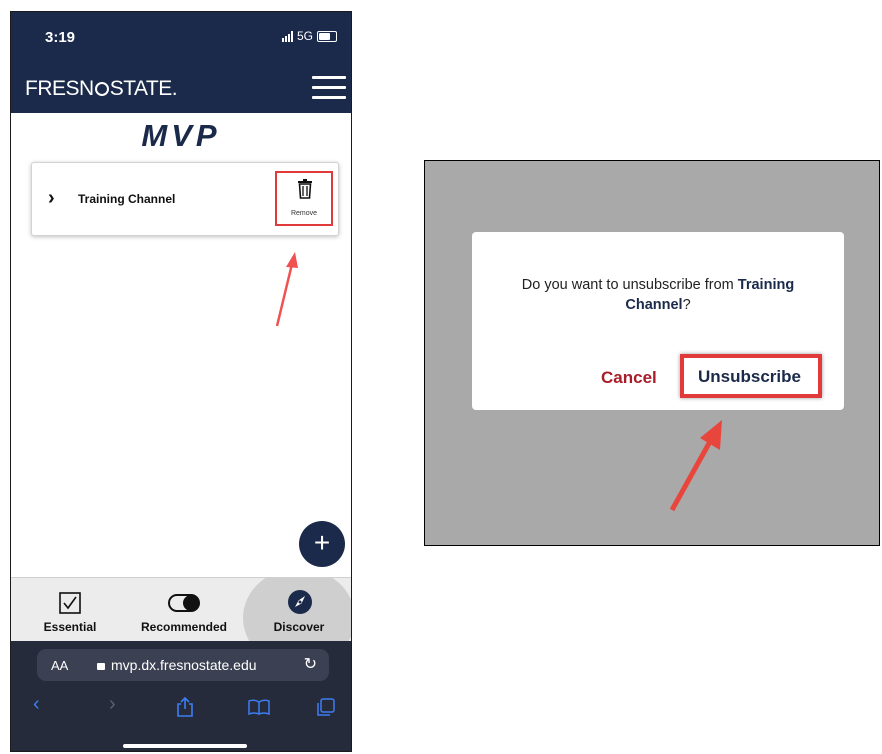 The height and width of the screenshot is (754, 882). Describe the element at coordinates (181, 40) in the screenshot. I see `status-bar: 3:19 5G` at that location.